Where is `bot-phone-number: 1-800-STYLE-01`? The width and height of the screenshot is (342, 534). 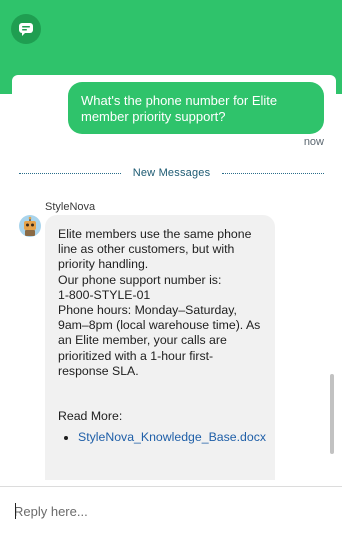
bot-phone-number: 1-800-STYLE-01 is located at coordinates (104, 294).